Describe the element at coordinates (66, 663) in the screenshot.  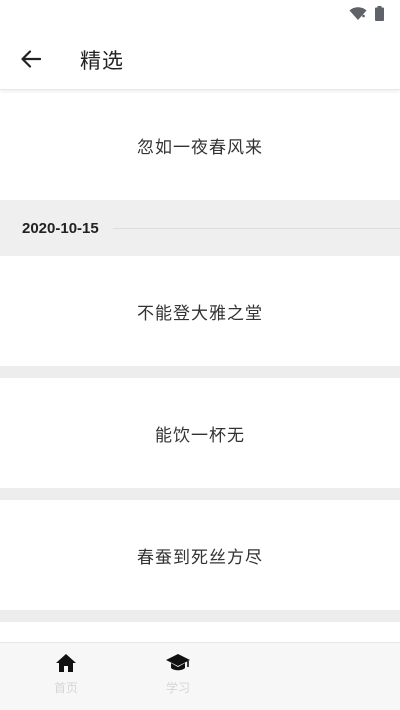
I see `home-icon` at that location.